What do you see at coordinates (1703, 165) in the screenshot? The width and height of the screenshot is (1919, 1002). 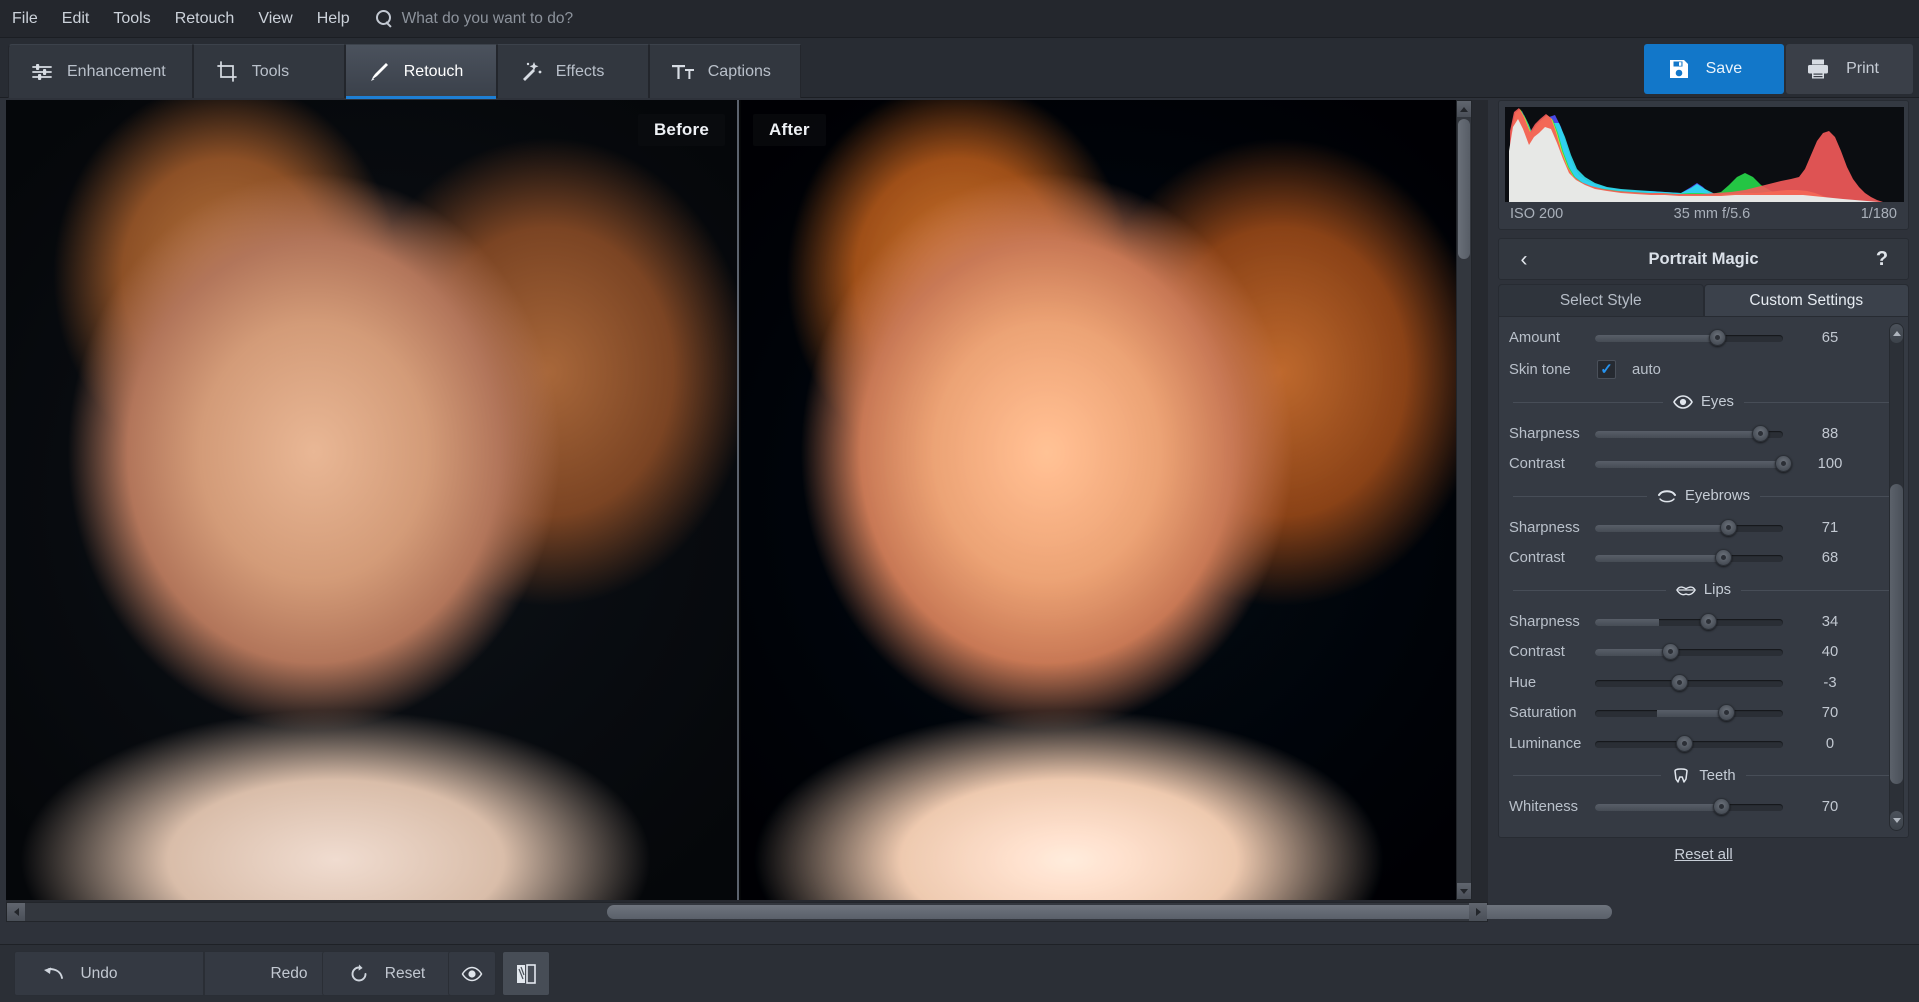 I see `histogram-panel: ISO 200 35 mm f/5.6 1/180` at bounding box center [1703, 165].